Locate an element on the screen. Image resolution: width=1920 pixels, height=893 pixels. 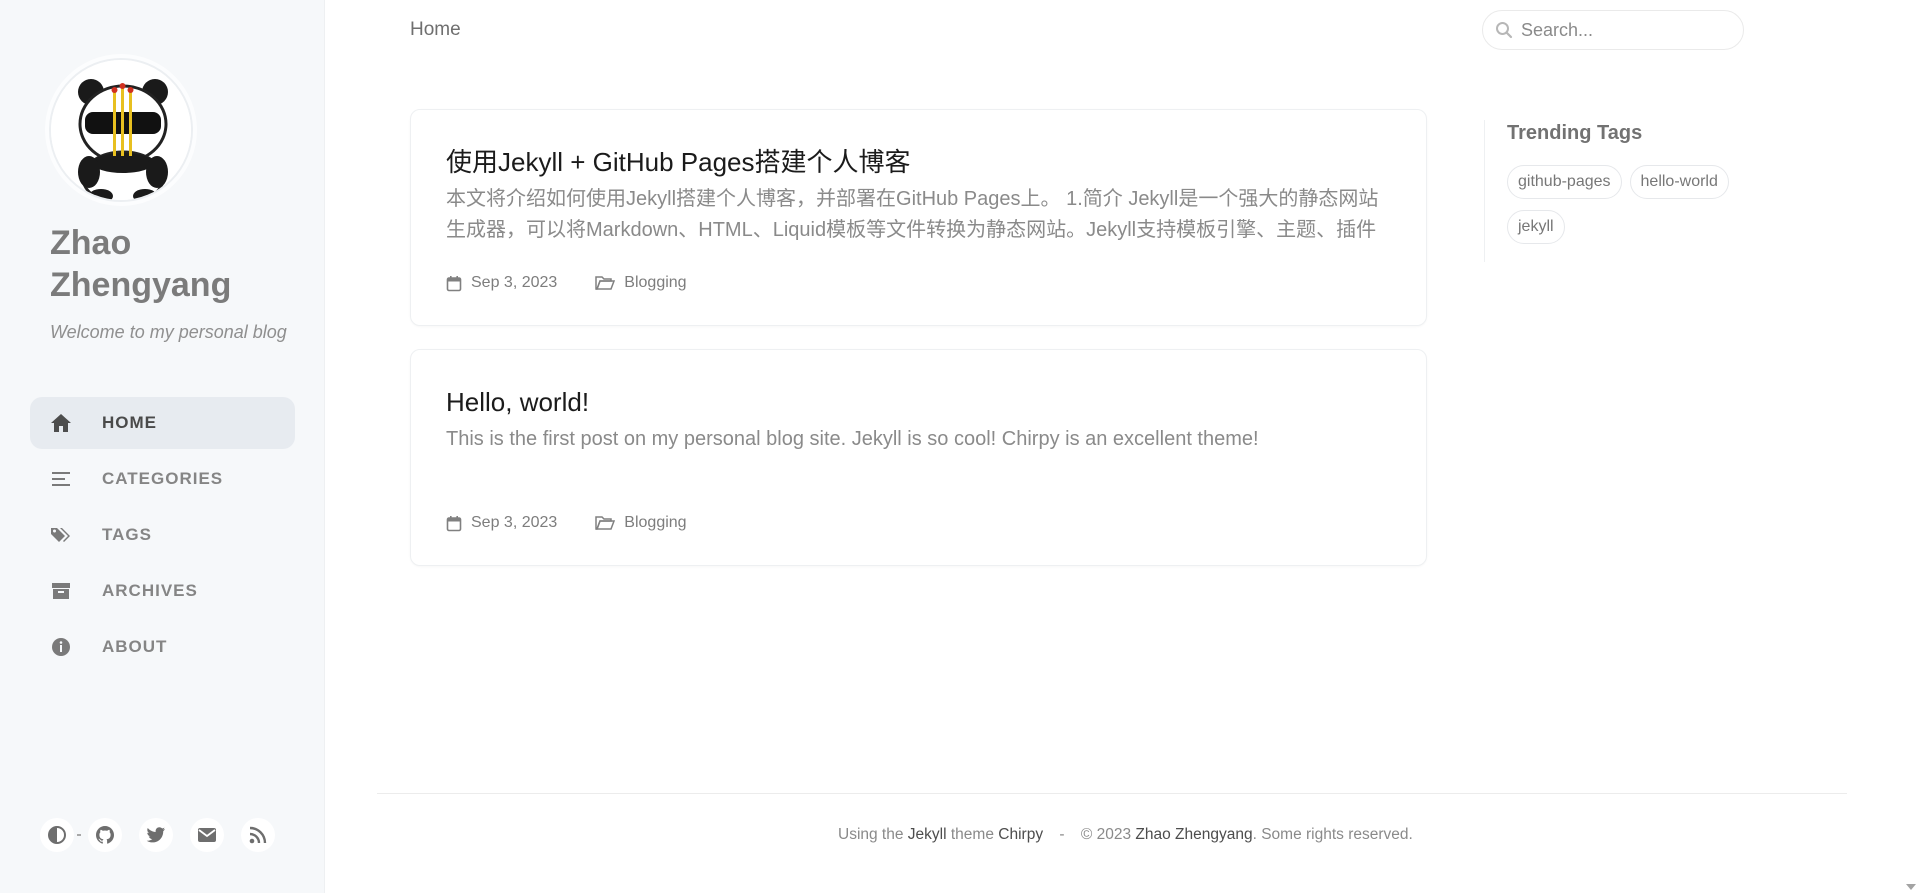
footer-copyright: © 2023 is located at coordinates (1106, 834).